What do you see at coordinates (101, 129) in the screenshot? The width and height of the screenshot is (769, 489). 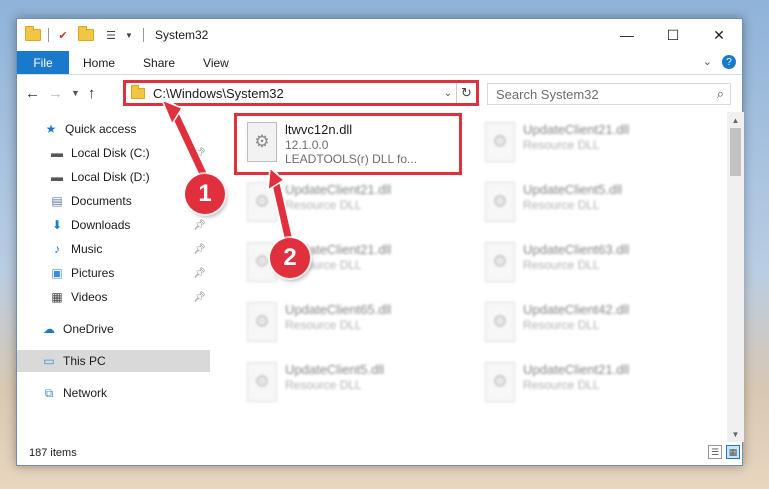 I see `sidebar-item-label: Quick access` at bounding box center [101, 129].